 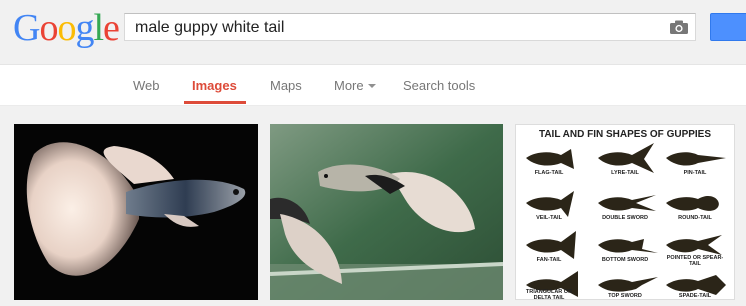 What do you see at coordinates (695, 173) in the screenshot?
I see `fin-label: PIN-TAIL` at bounding box center [695, 173].